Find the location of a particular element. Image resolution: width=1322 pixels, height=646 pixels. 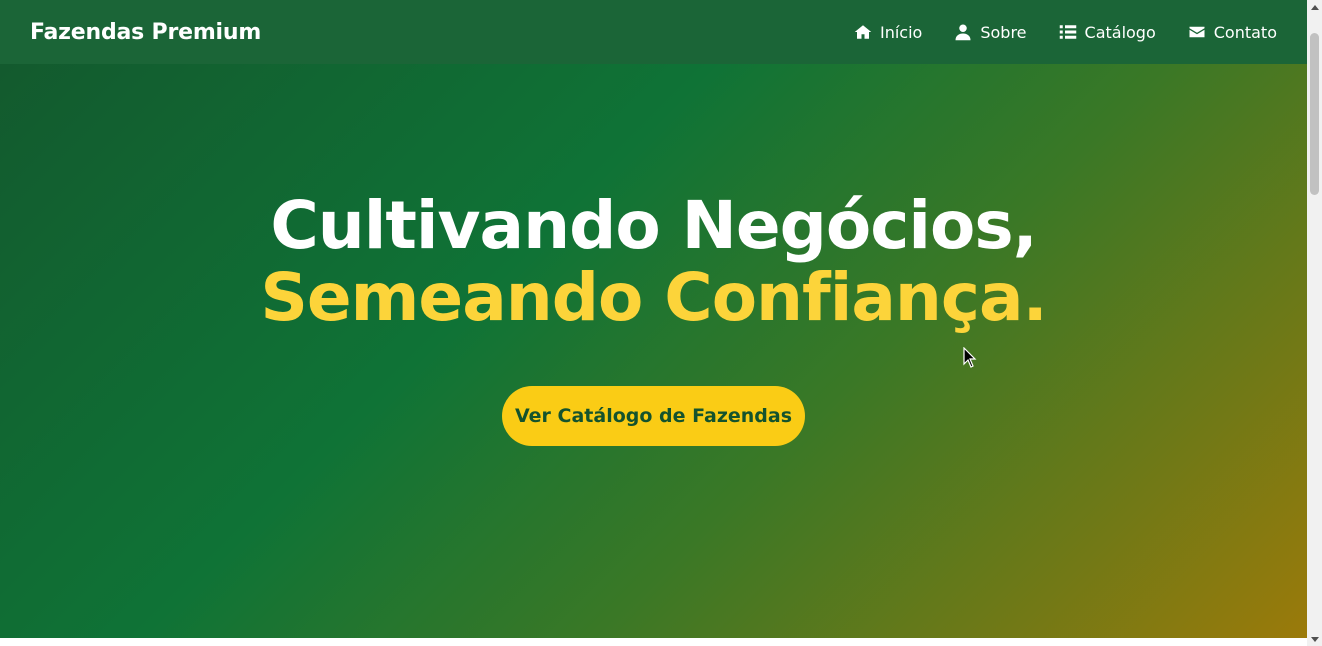

nav-link-label: Início is located at coordinates (901, 32).